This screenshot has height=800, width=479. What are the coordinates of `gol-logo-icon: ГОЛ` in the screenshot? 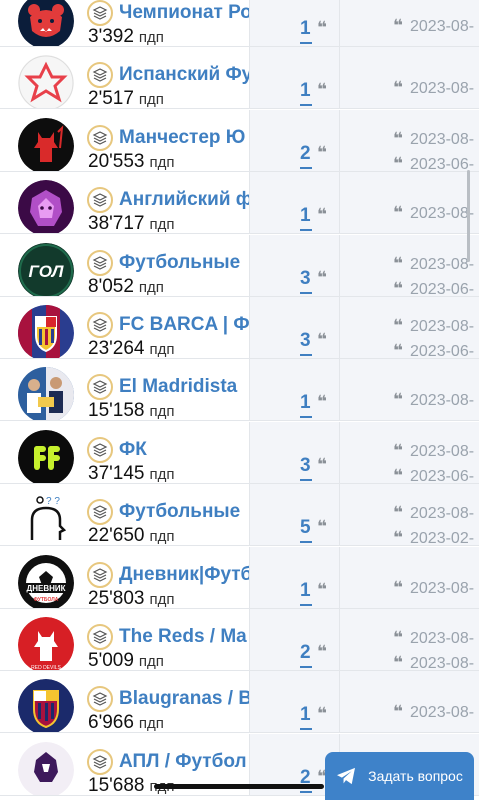 It's located at (46, 269).